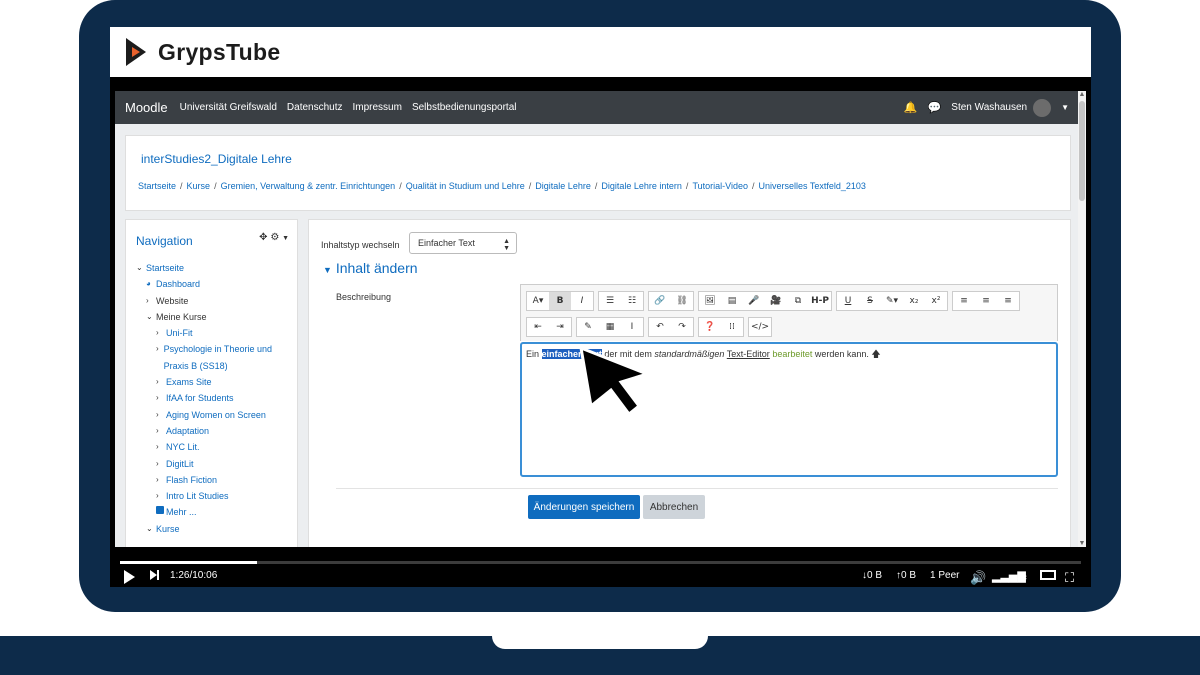  I want to click on scroll-up-icon: ▲, so click(1082, 94).